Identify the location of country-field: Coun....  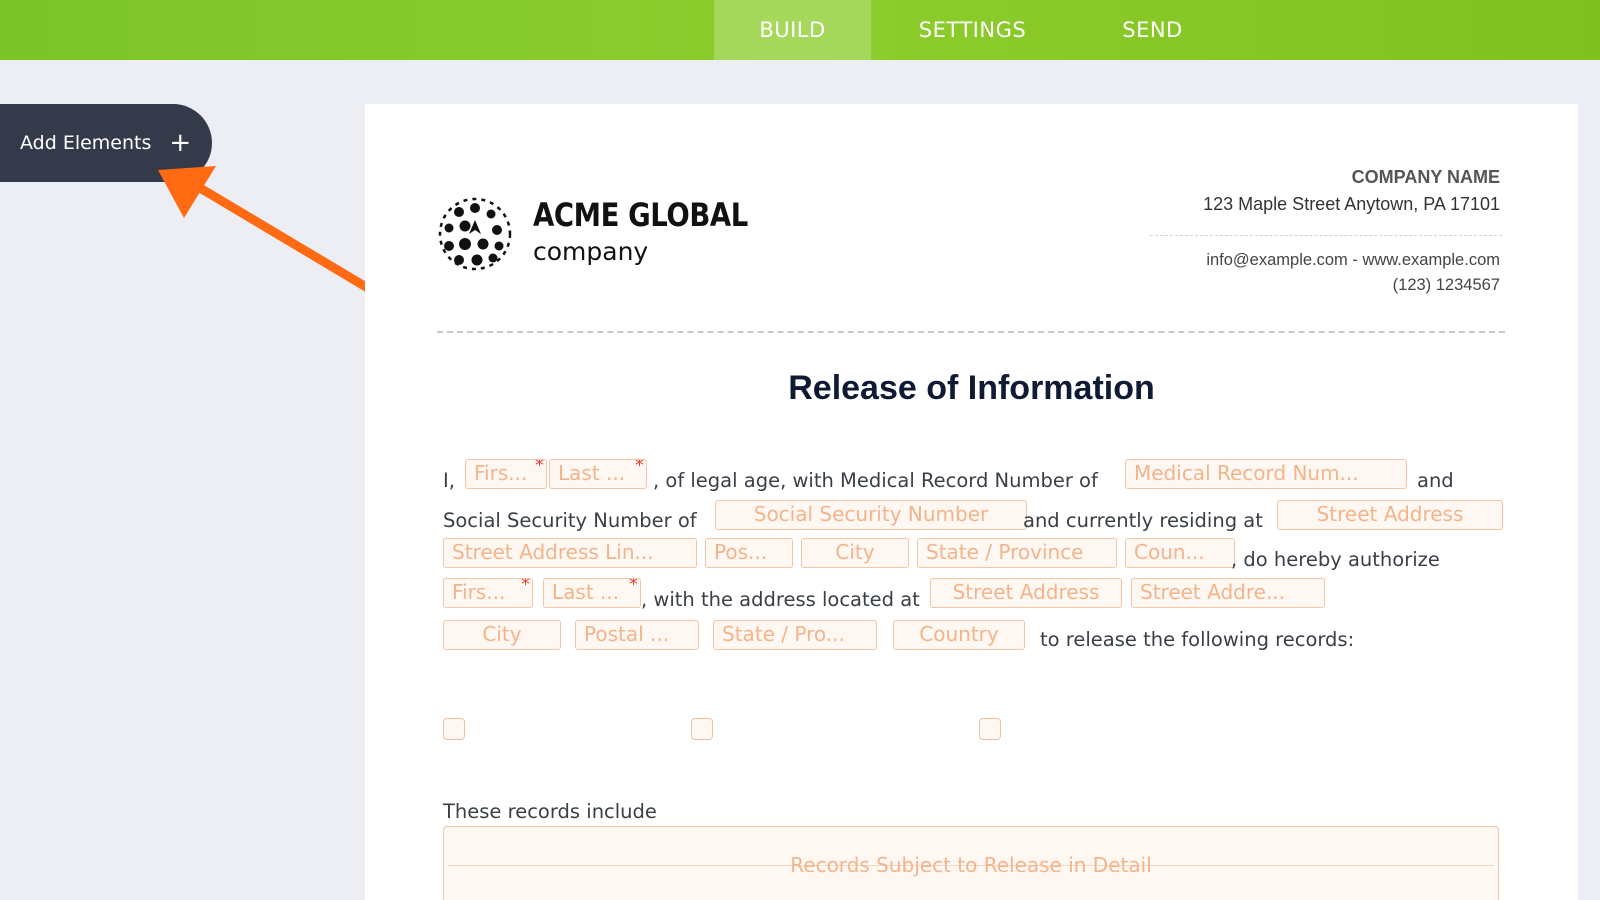
(1180, 553).